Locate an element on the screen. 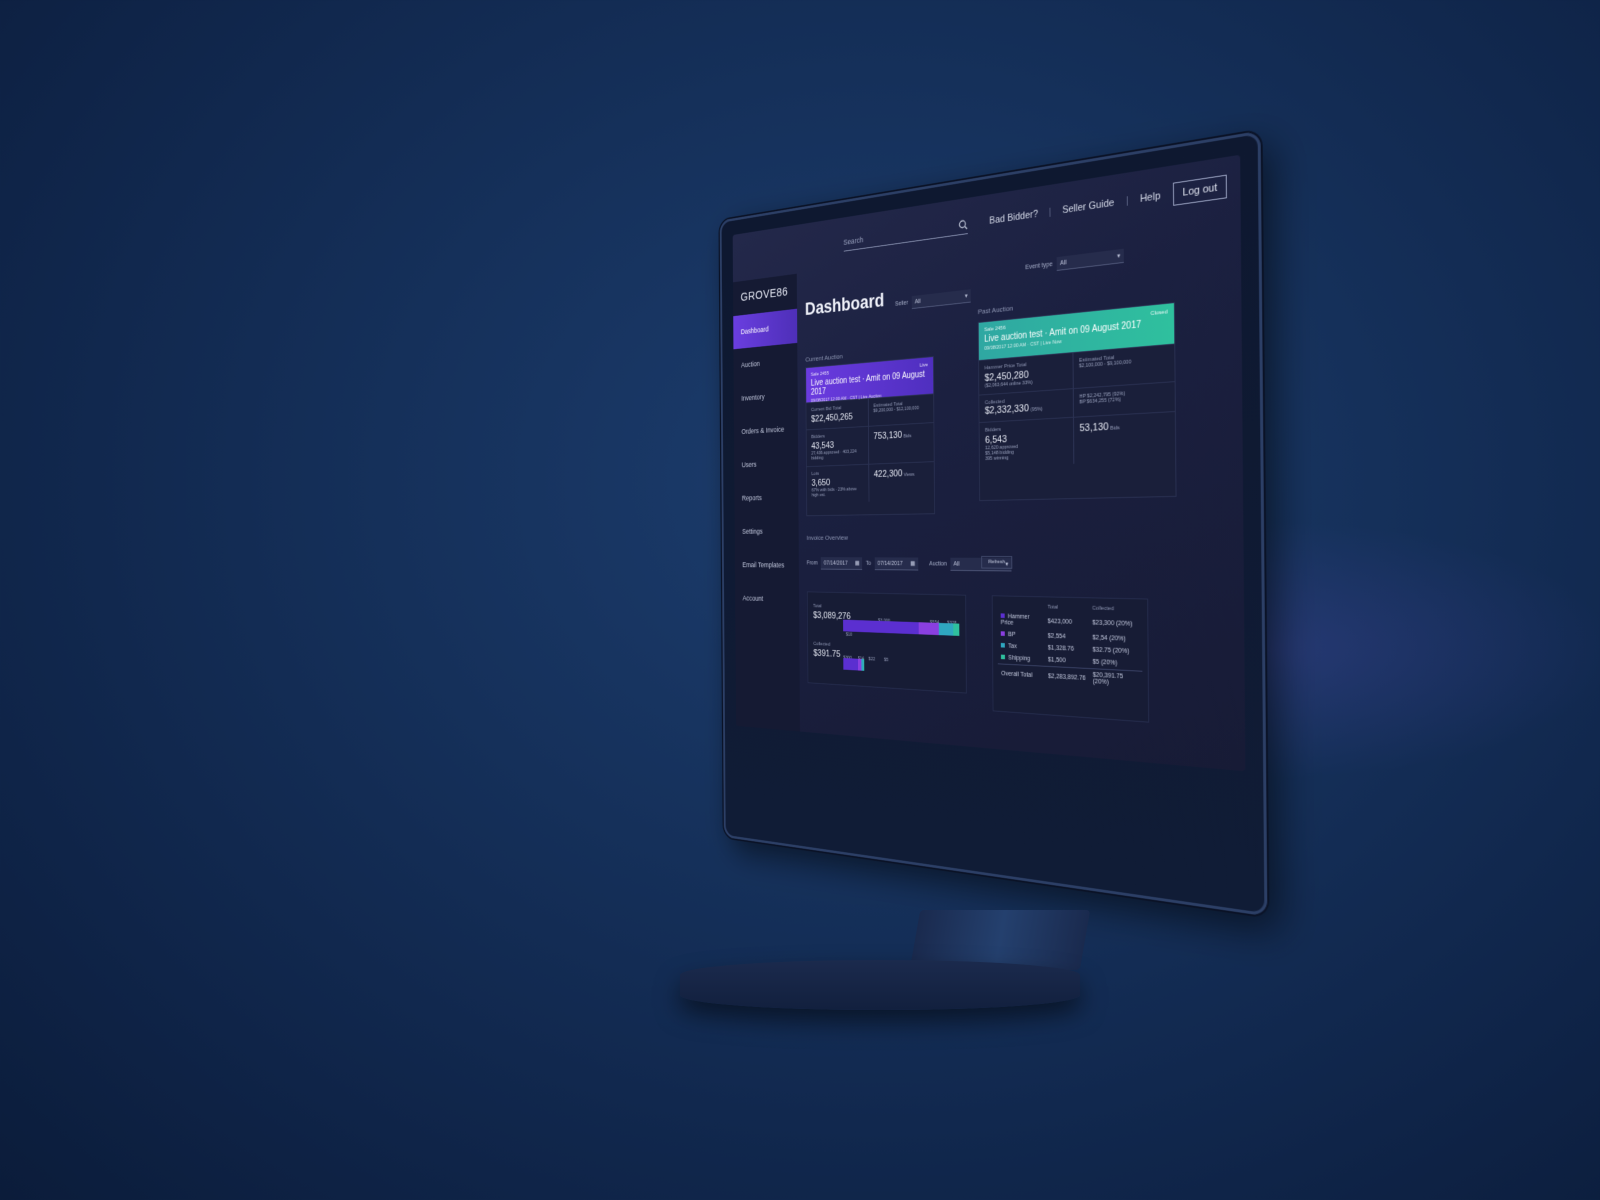  estimated-cell: Estimated Total $2,100,000 - $9,100,000 is located at coordinates (1123, 366).